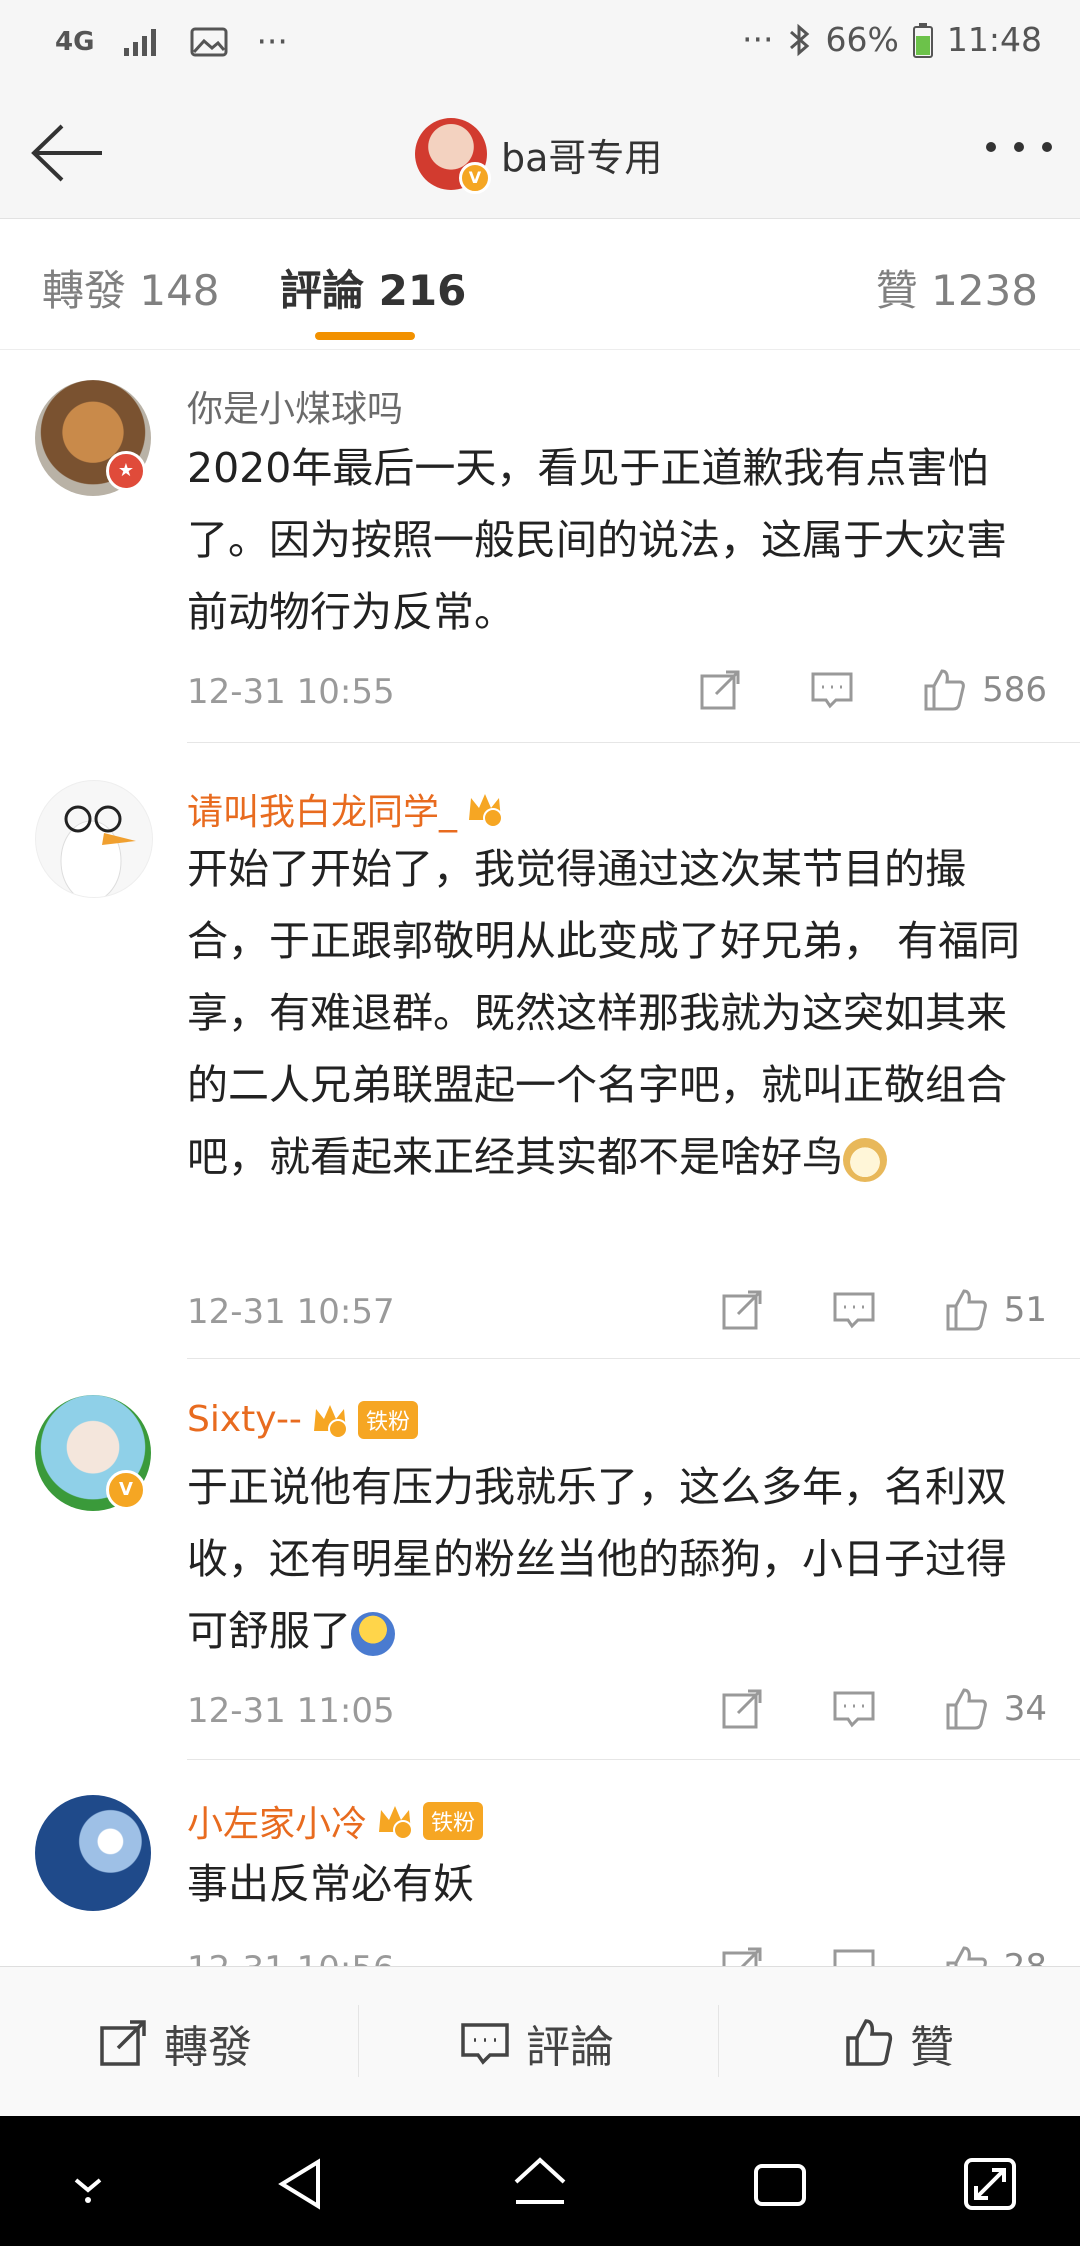  What do you see at coordinates (244, 1419) in the screenshot?
I see `username-text: Sixty--` at bounding box center [244, 1419].